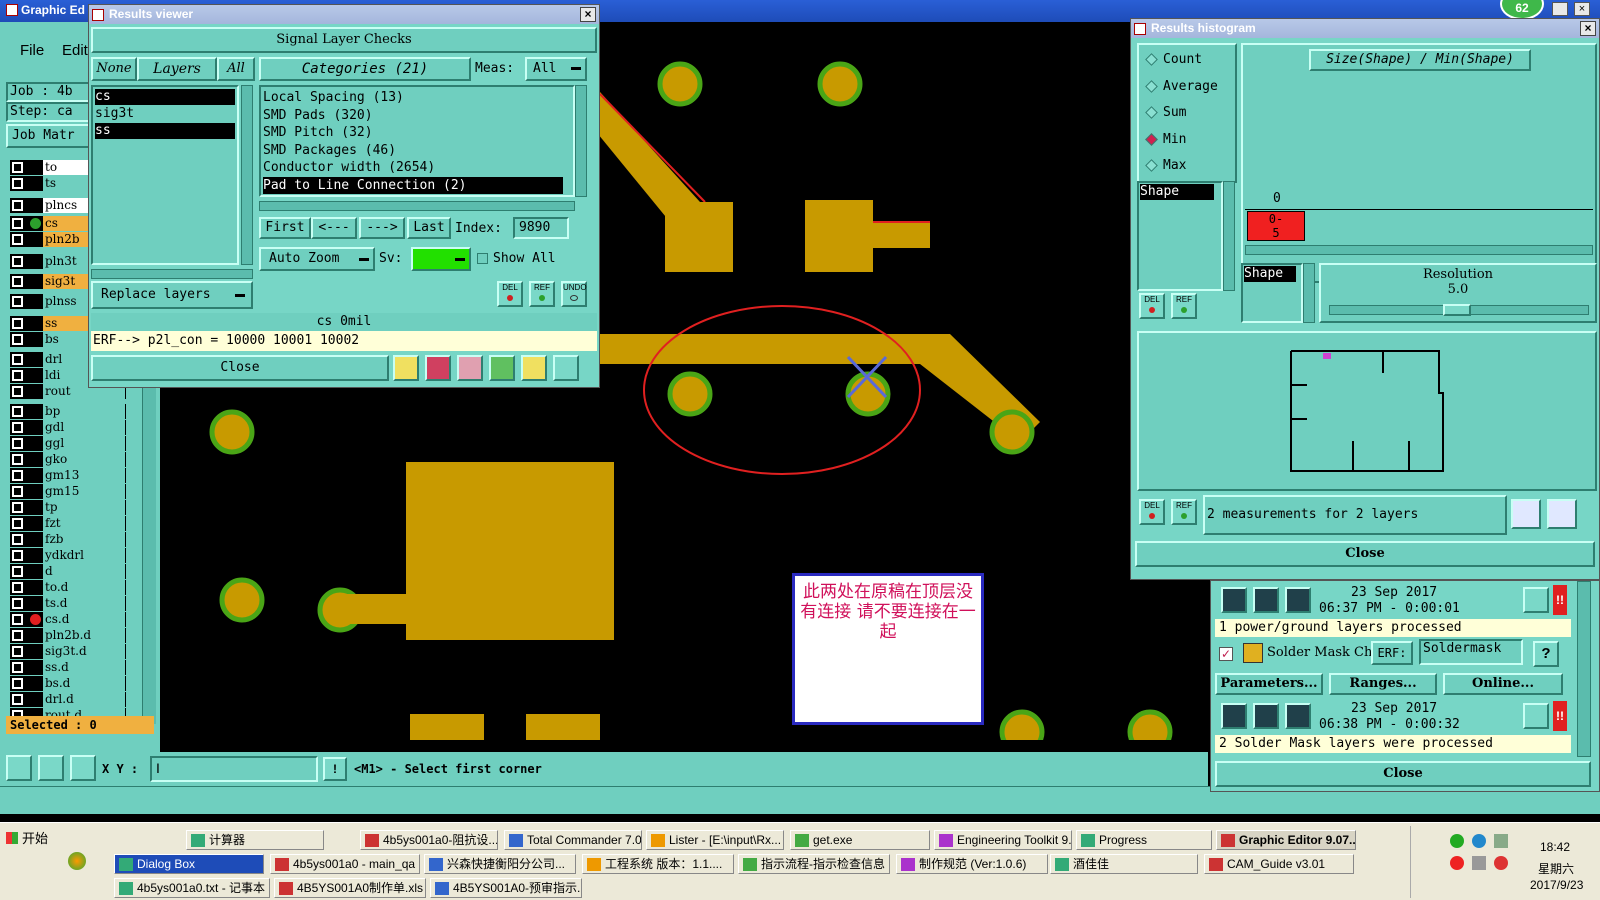 The height and width of the screenshot is (900, 1600). What do you see at coordinates (581, 141) in the screenshot?
I see `categories-scrollbar` at bounding box center [581, 141].